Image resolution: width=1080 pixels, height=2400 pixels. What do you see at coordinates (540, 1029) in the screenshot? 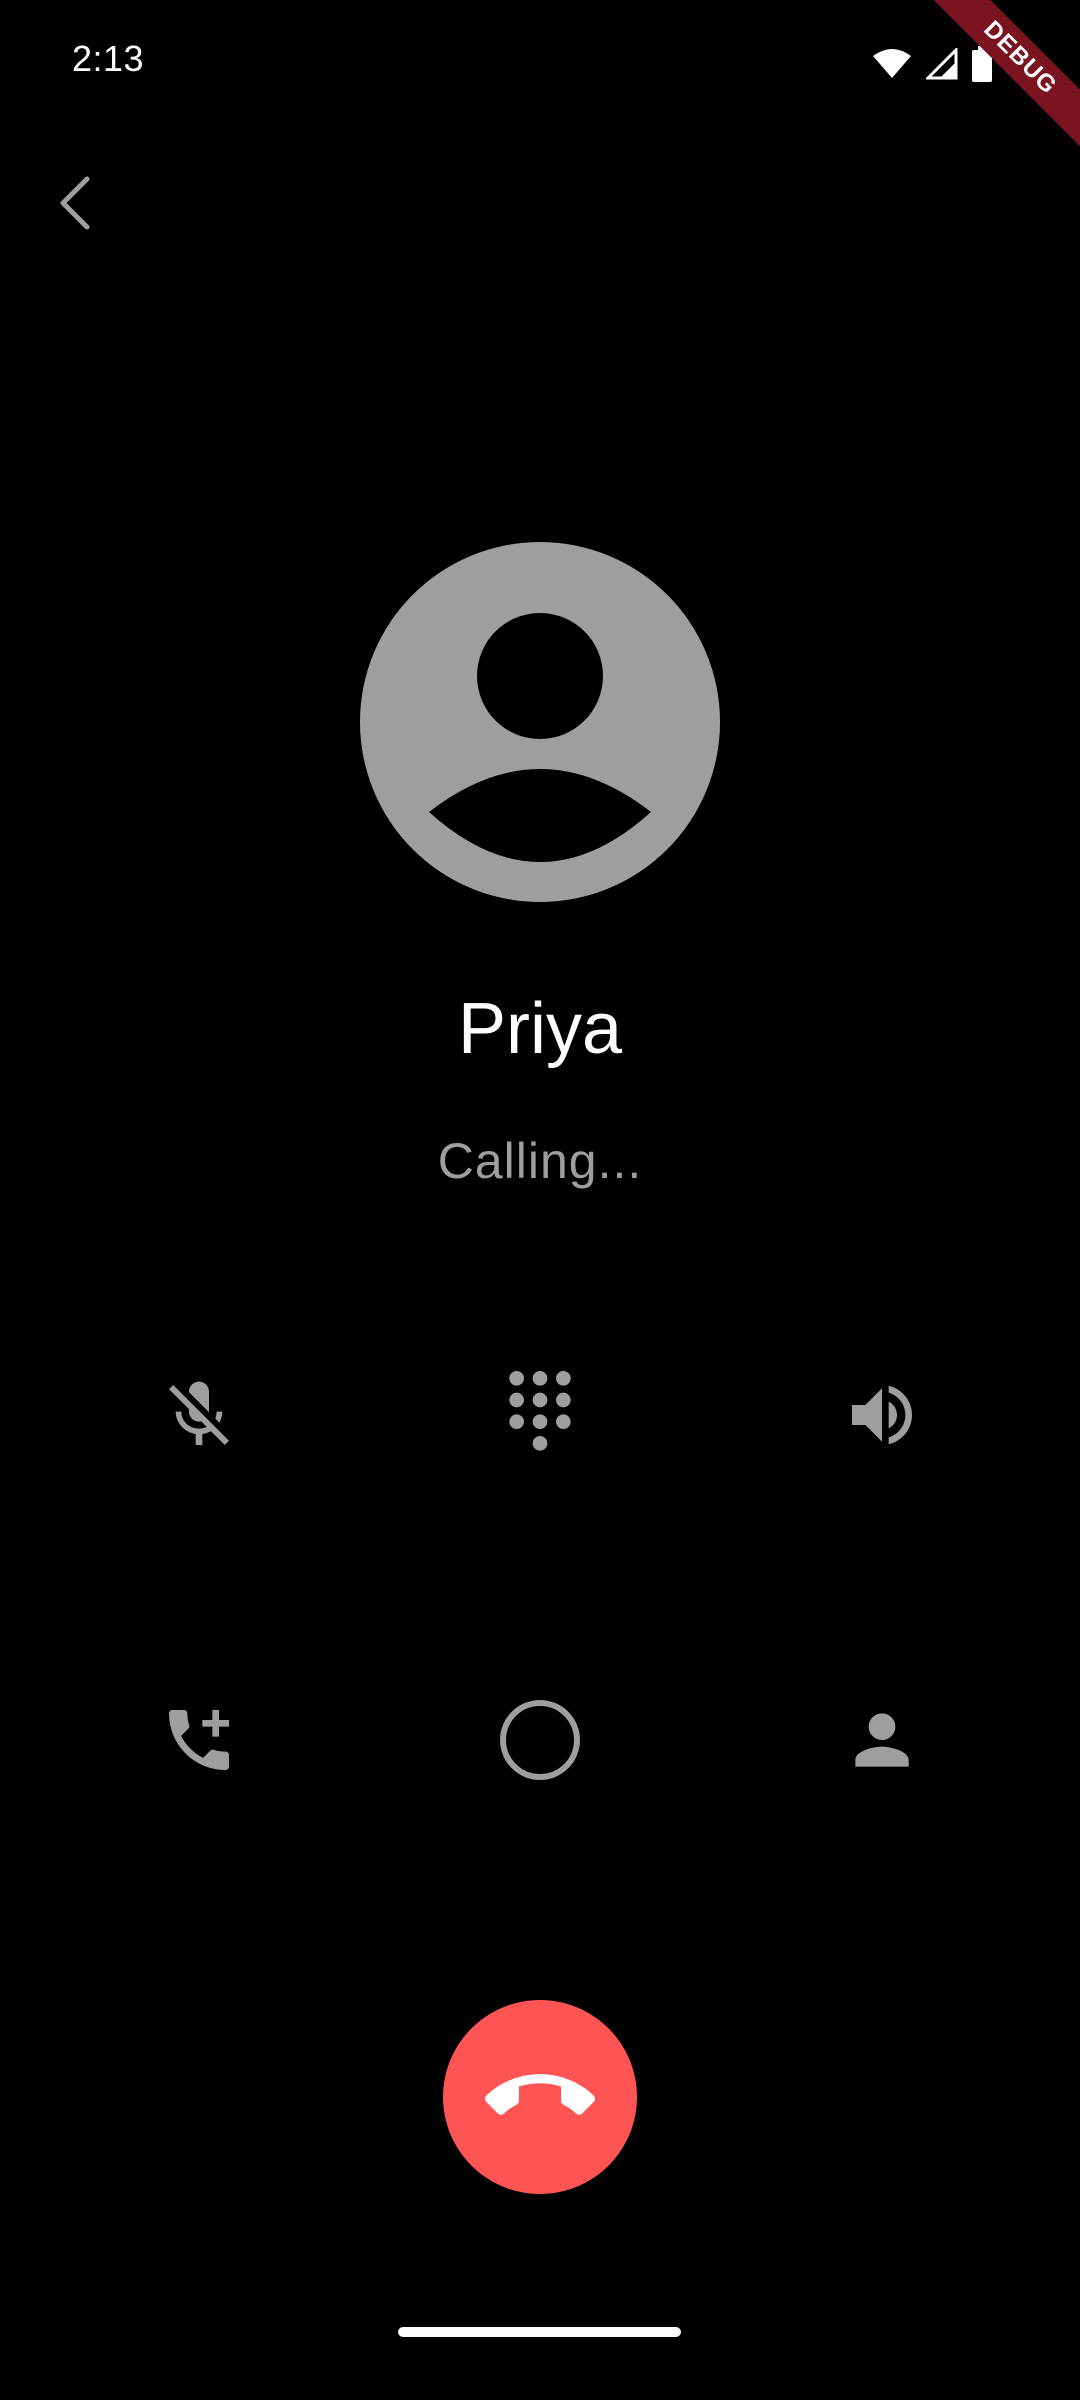
I see `contact-name: Priya` at bounding box center [540, 1029].